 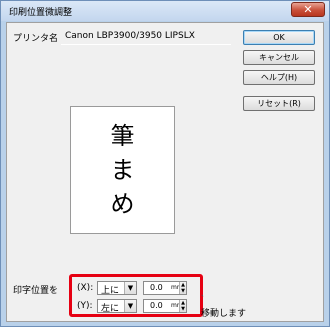 What do you see at coordinates (279, 37) in the screenshot?
I see `ok-button: OK` at bounding box center [279, 37].